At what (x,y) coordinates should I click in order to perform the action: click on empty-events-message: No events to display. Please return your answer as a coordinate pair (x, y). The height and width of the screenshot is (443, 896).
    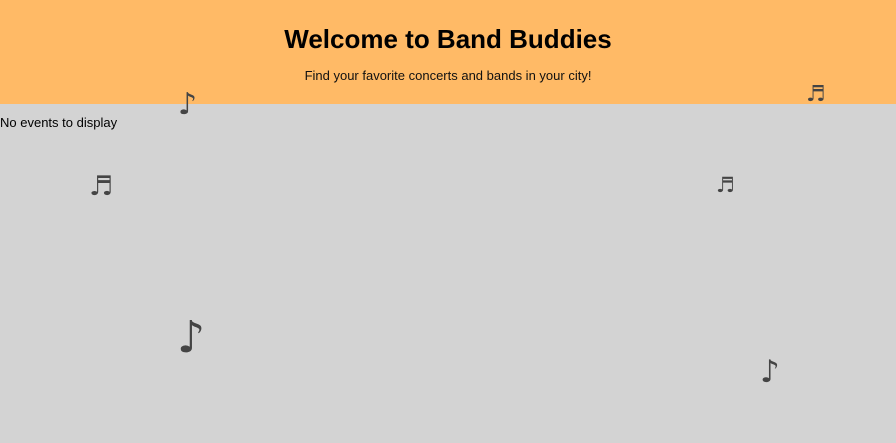
    Looking at the image, I should click on (59, 122).